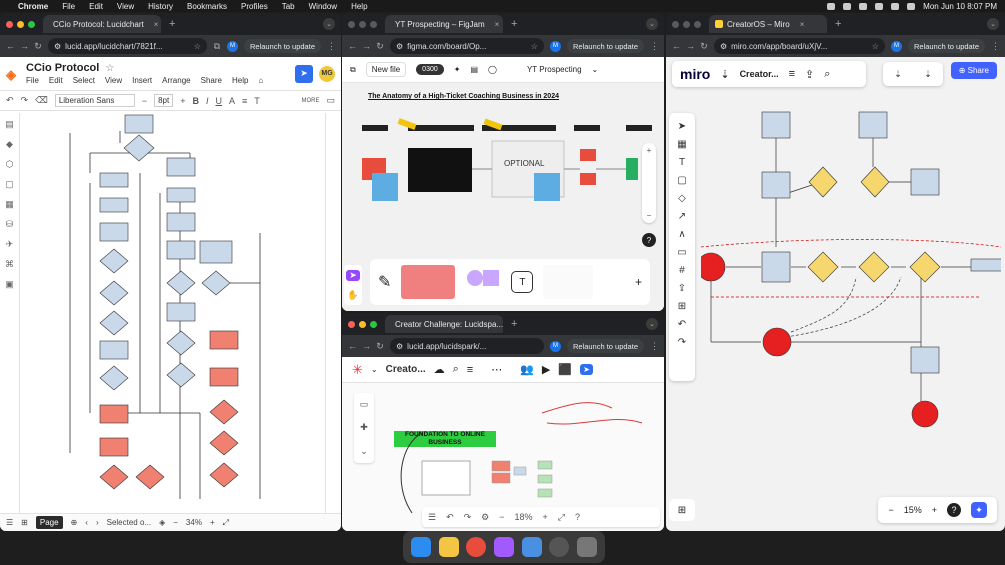 This screenshot has width=1005, height=565. What do you see at coordinates (125, 6) in the screenshot?
I see `menu-view: View` at bounding box center [125, 6].